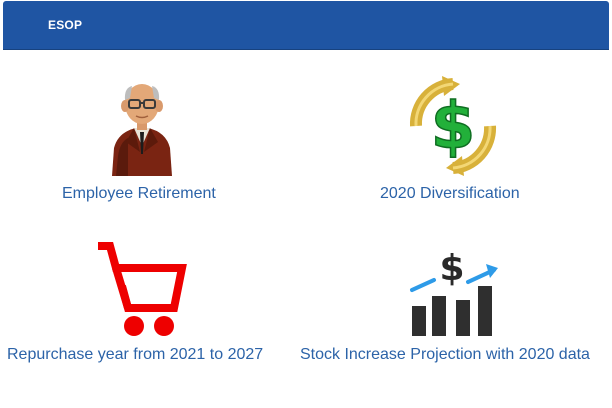 Image resolution: width=612 pixels, height=408 pixels. I want to click on employee-retirement-tile: Employee Retirement, so click(150, 140).